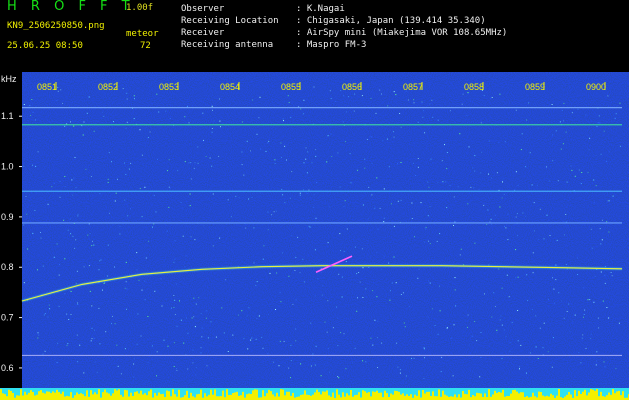 This screenshot has height=400, width=629. What do you see at coordinates (140, 8) in the screenshot?
I see `version-label: 1.00f` at bounding box center [140, 8].